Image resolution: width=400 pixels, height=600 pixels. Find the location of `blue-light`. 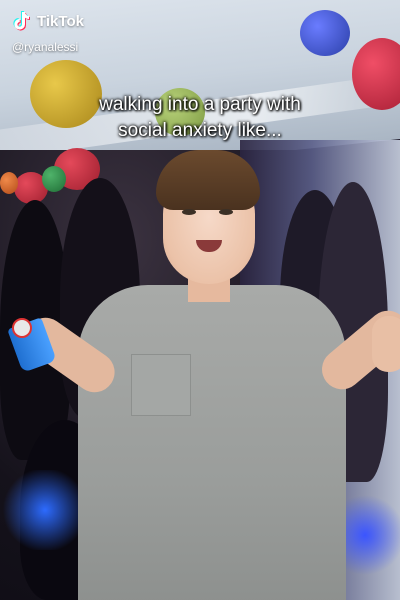

blue-light is located at coordinates (45, 510).